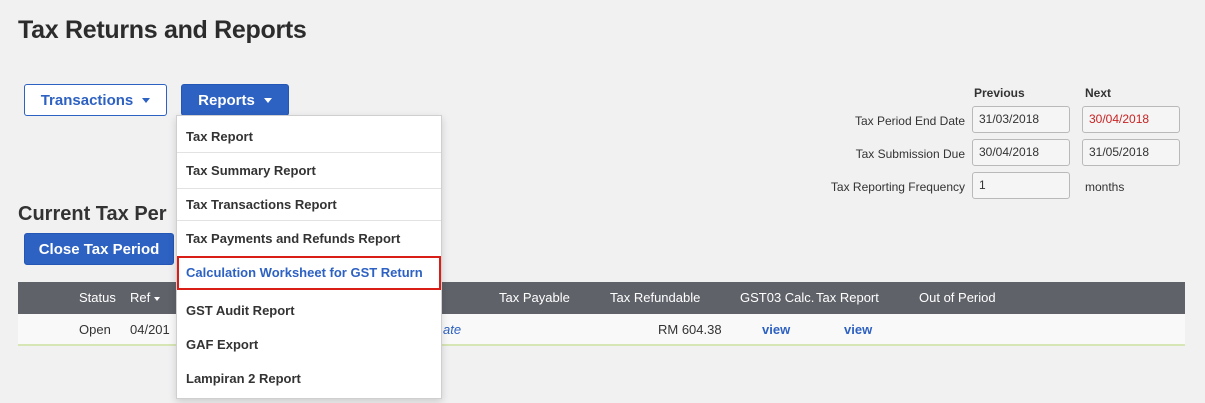 Image resolution: width=1205 pixels, height=403 pixels. Describe the element at coordinates (690, 329) in the screenshot. I see `row-tax-refundable: RM 604.38` at that location.